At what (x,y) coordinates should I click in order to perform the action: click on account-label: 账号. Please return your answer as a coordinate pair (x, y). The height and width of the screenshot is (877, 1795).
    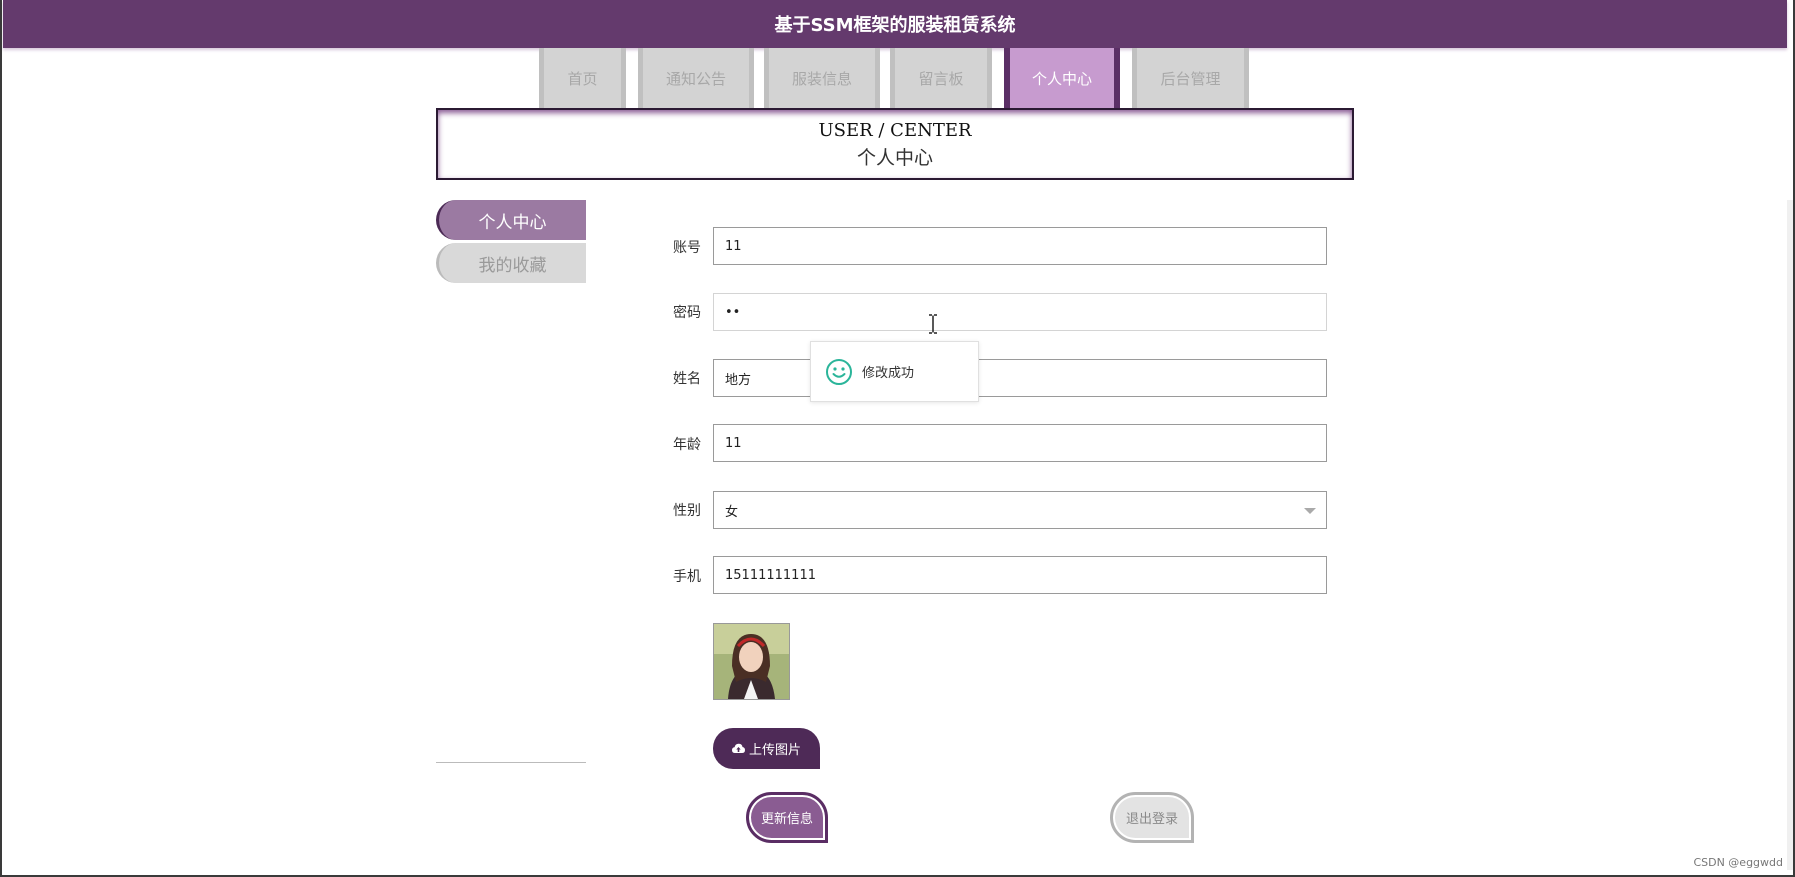
    Looking at the image, I should click on (687, 248).